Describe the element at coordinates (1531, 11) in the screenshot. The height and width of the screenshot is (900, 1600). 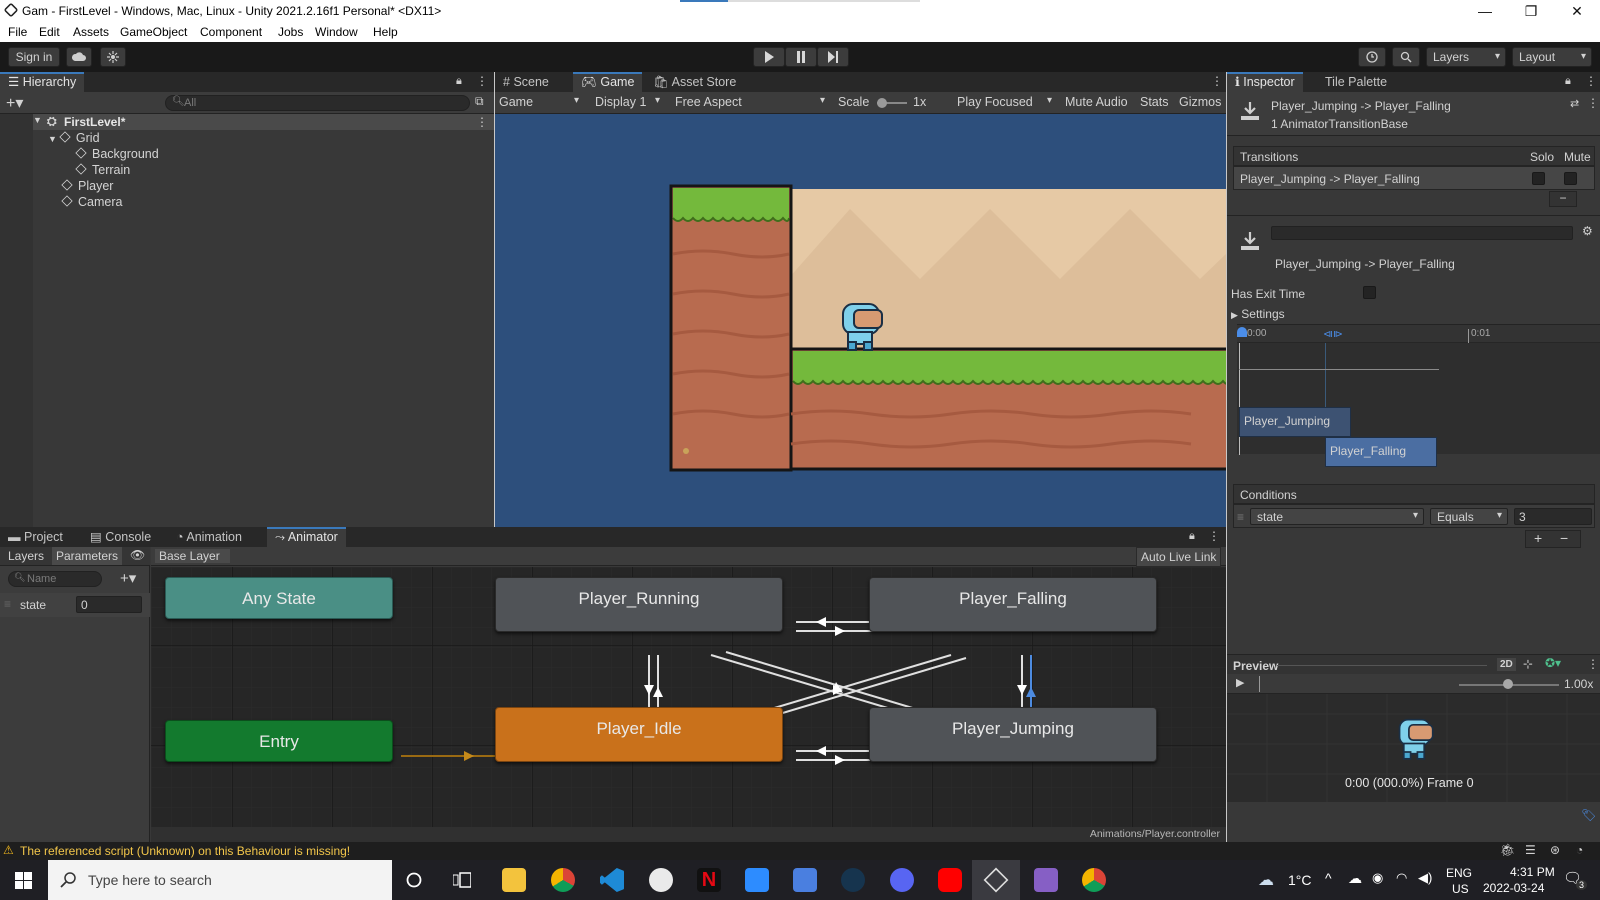
I see `maximize-button: ❐` at that location.